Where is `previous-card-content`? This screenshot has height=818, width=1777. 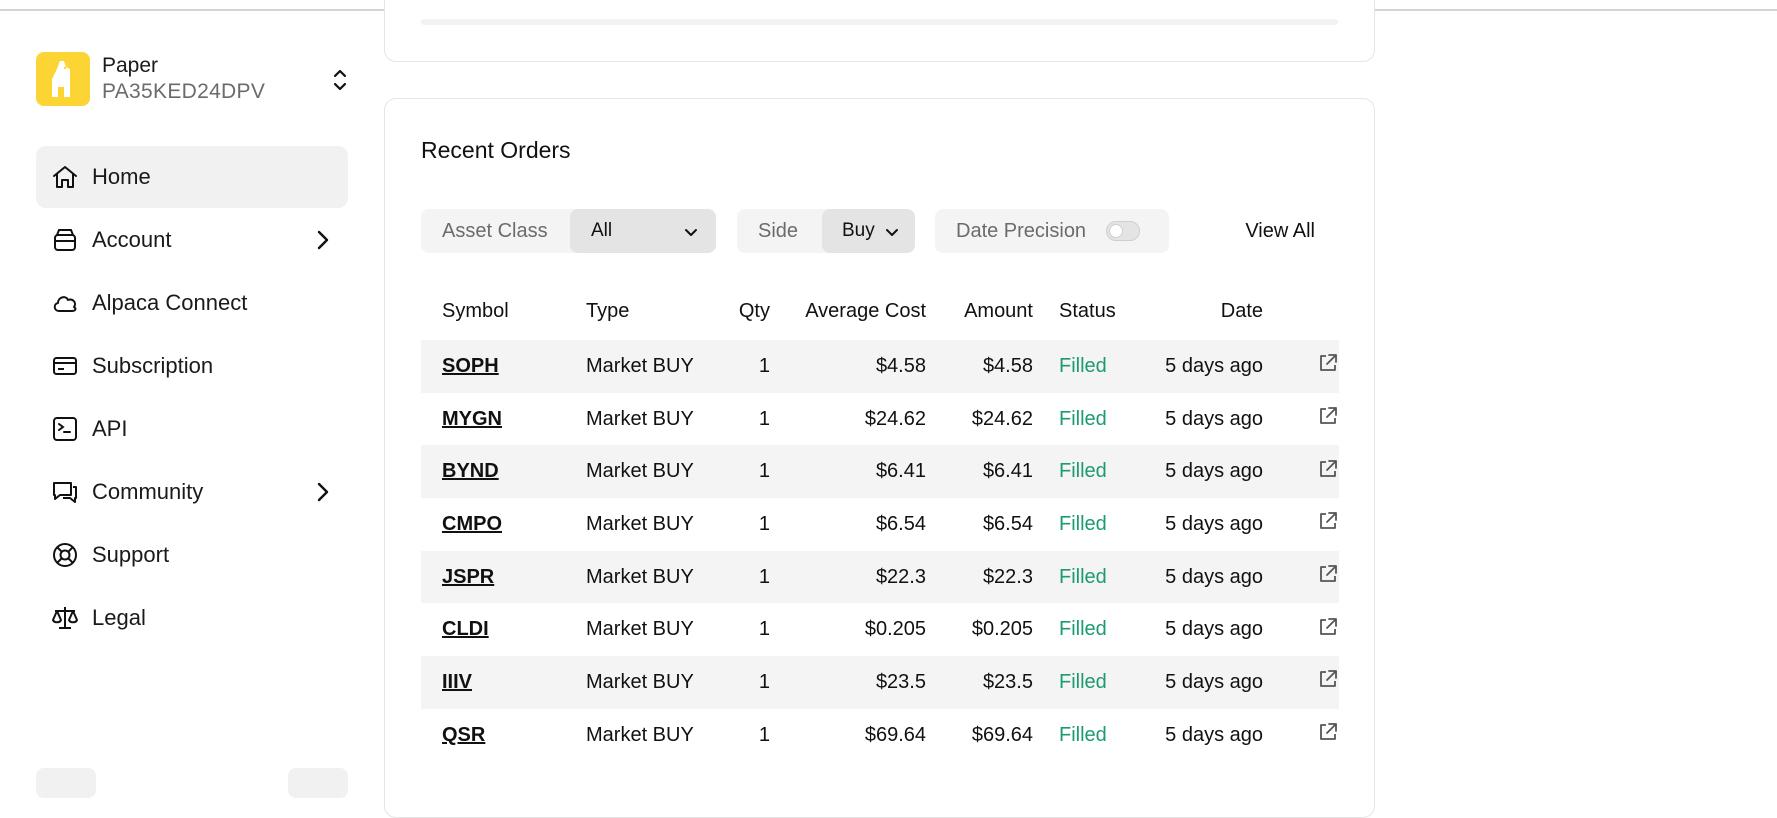 previous-card-content is located at coordinates (879, 22).